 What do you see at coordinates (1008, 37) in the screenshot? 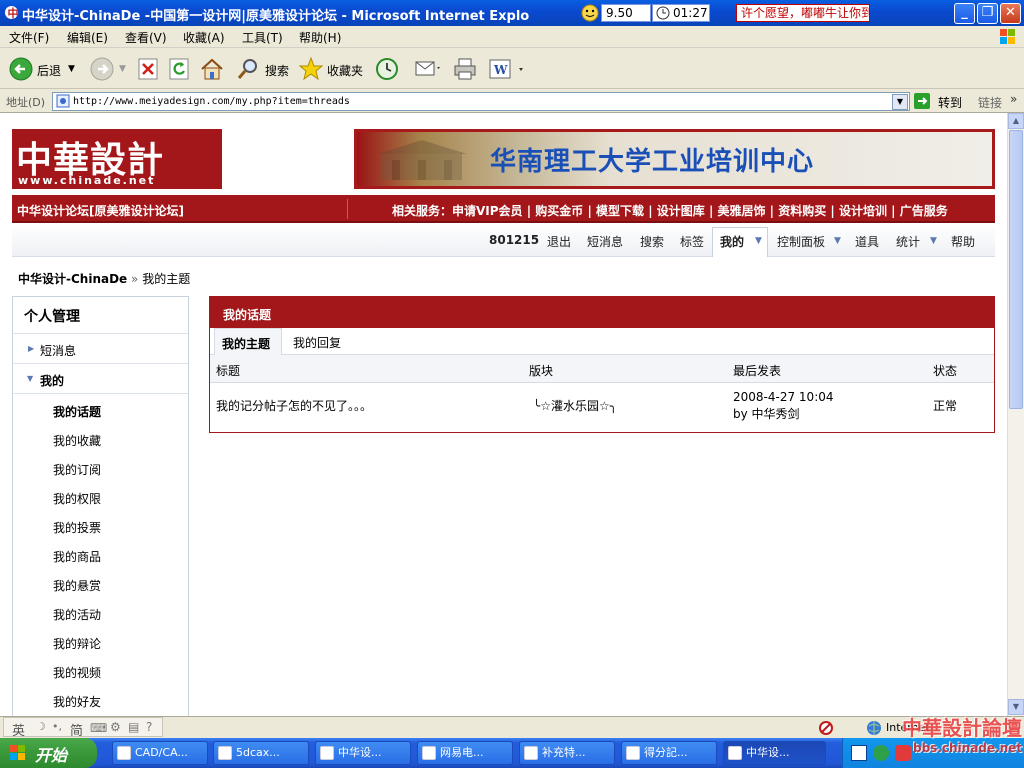
I see `windows-logo-icon` at bounding box center [1008, 37].